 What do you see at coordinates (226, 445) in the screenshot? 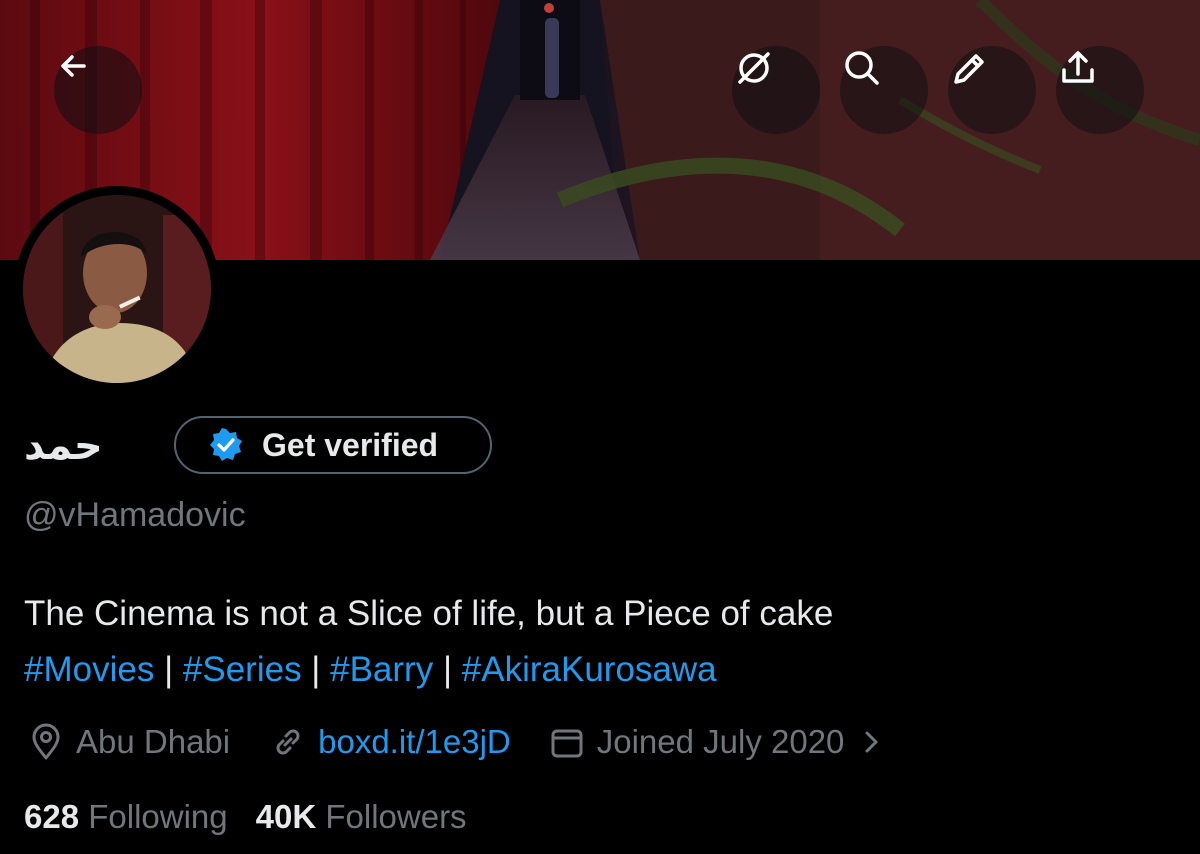
I see `verified-badge-icon` at bounding box center [226, 445].